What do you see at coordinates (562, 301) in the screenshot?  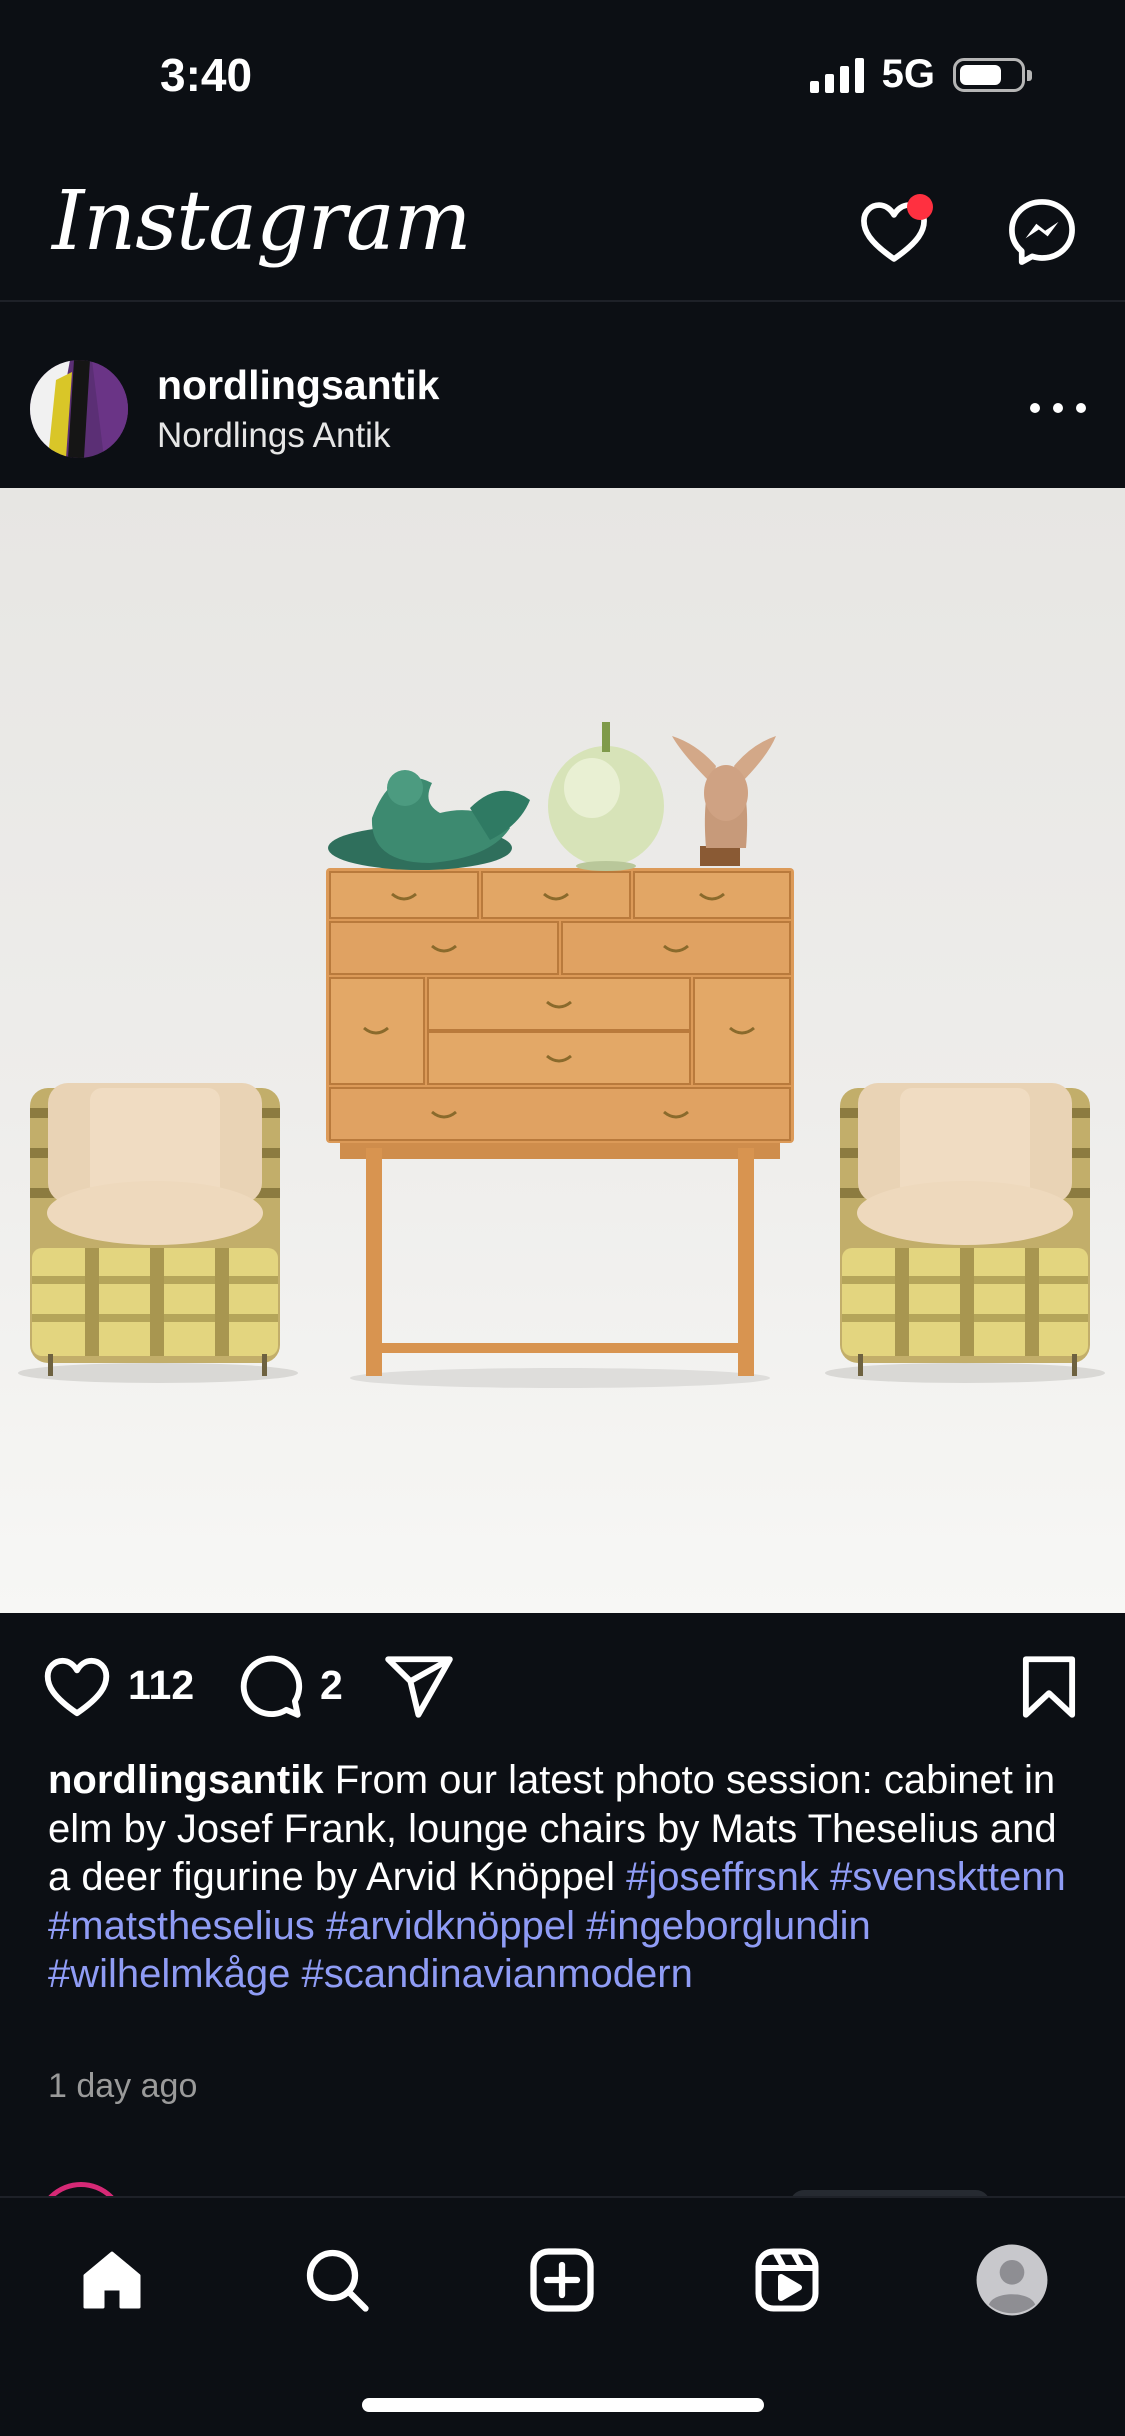 I see `header-divider` at bounding box center [562, 301].